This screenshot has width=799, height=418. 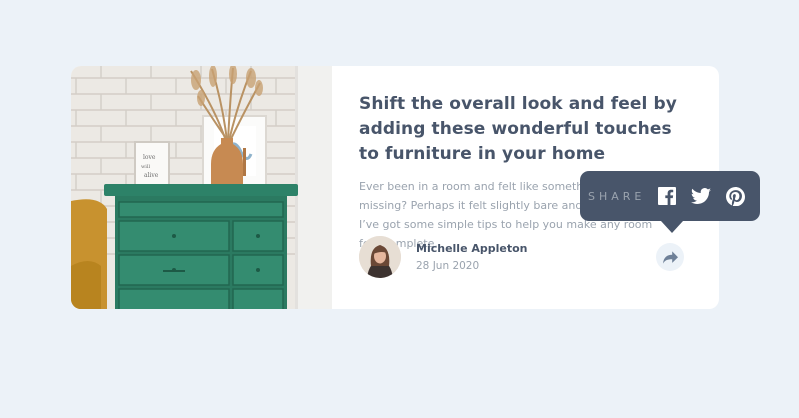 I want to click on svg-text: will, so click(x=145, y=167).